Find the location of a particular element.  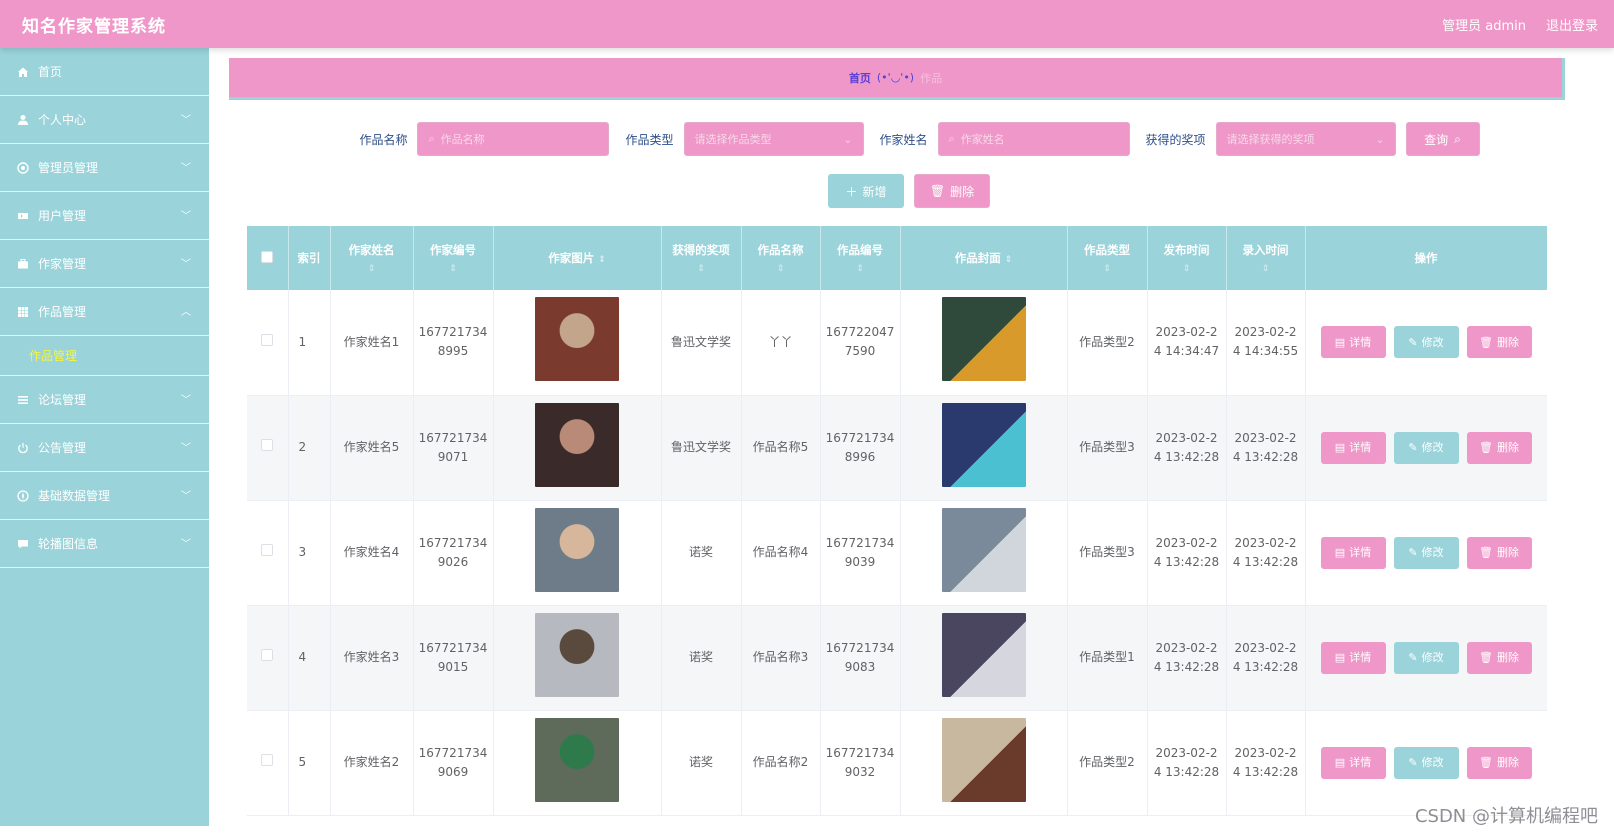

select-all-checkbox is located at coordinates (267, 256).